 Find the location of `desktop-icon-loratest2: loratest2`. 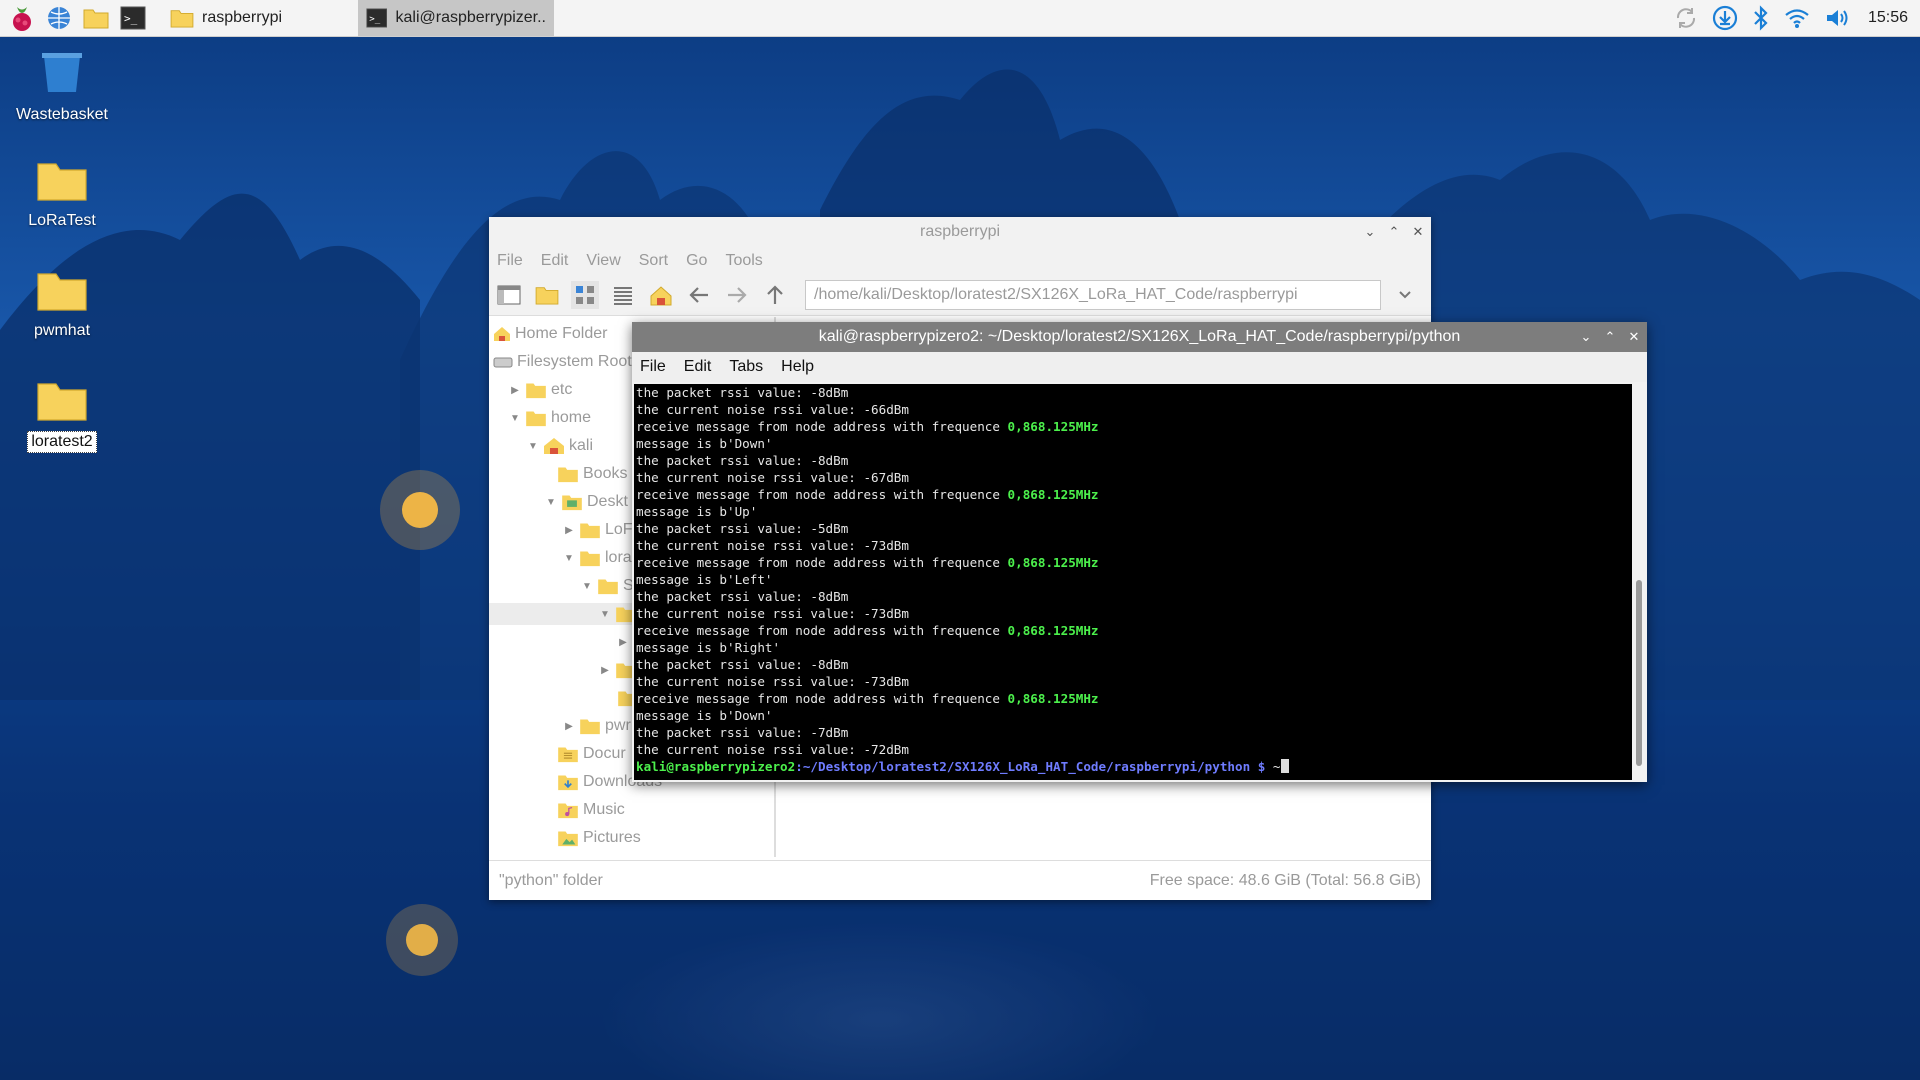

desktop-icon-loratest2: loratest2 is located at coordinates (62, 415).